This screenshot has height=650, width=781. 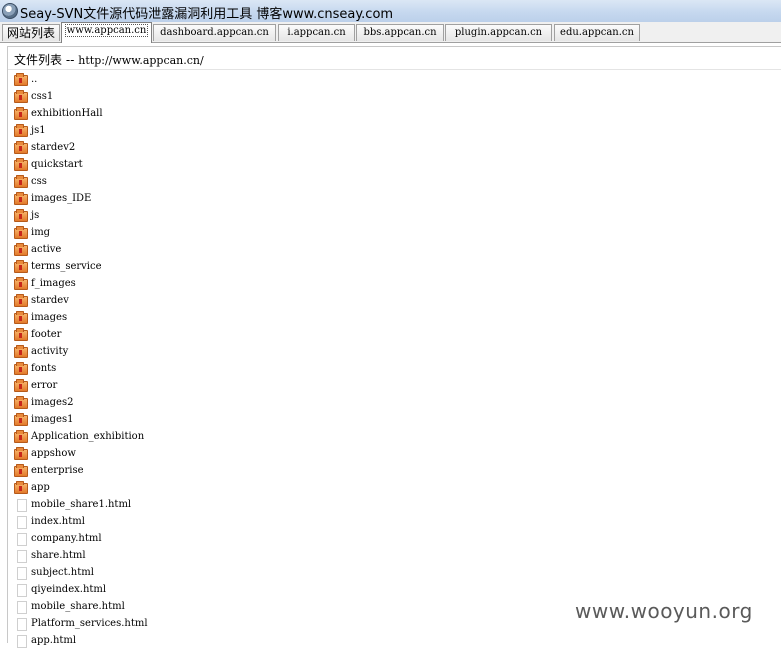 What do you see at coordinates (214, 32) in the screenshot?
I see `tab-dashboard-appcan: dashboard.appcan.cn` at bounding box center [214, 32].